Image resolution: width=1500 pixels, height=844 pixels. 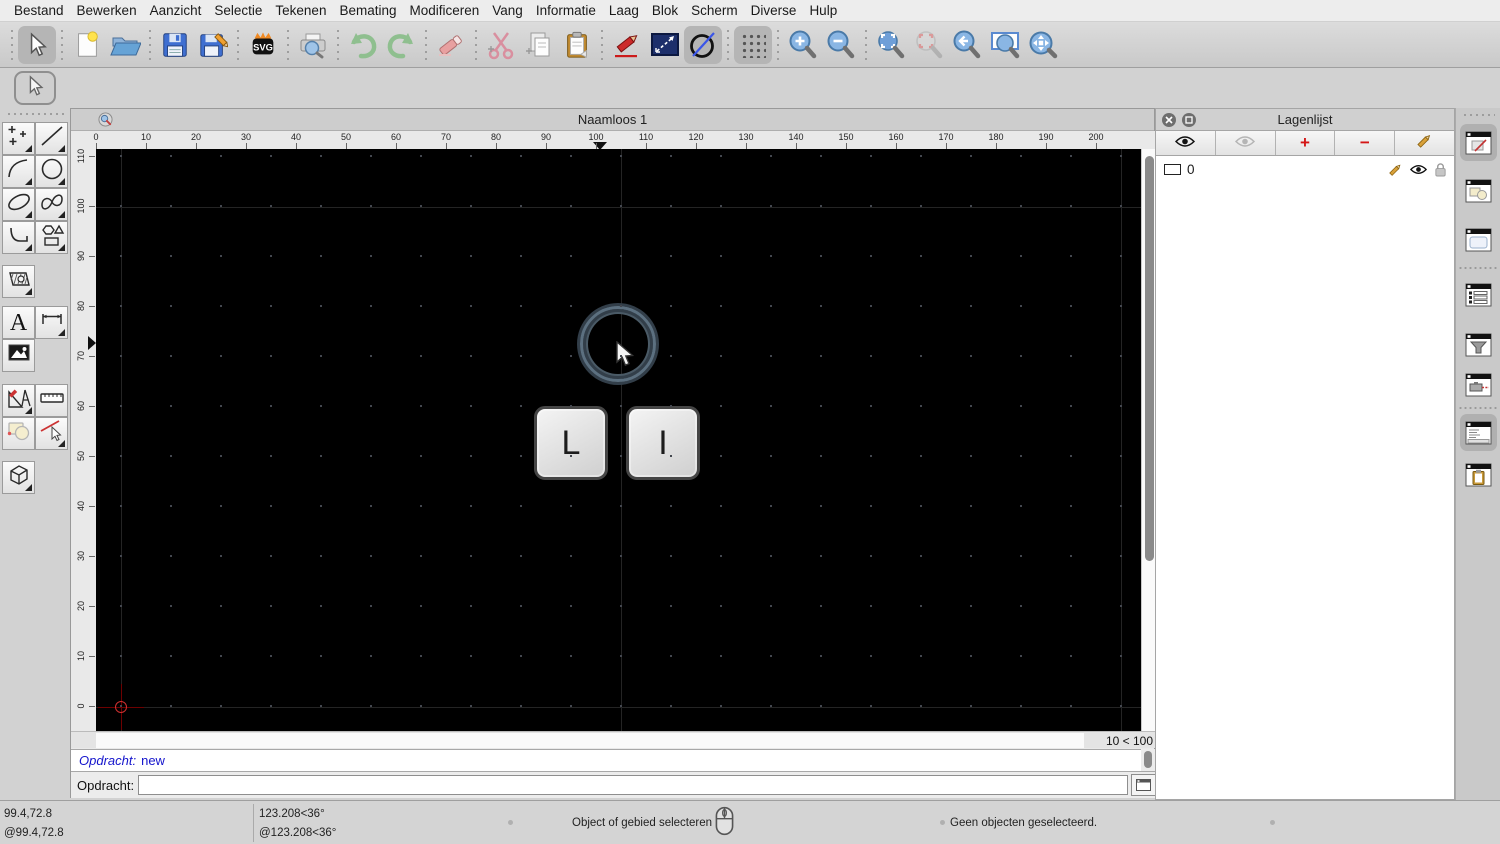 I want to click on line-style-button, so click(x=665, y=45).